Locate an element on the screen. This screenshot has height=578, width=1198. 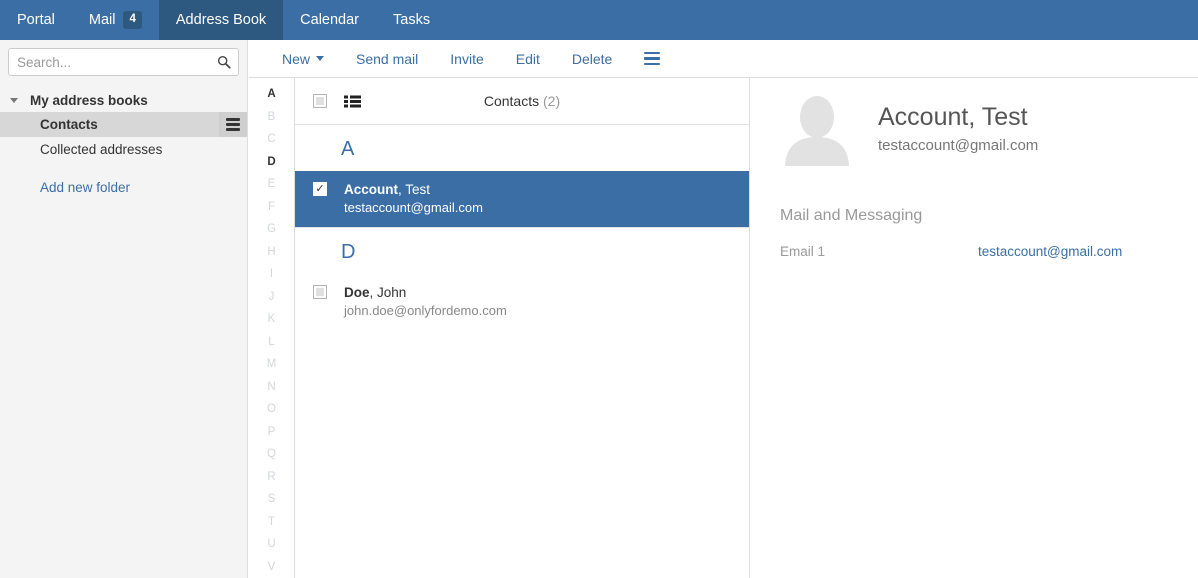
alpha-index-b: B is located at coordinates (272, 117).